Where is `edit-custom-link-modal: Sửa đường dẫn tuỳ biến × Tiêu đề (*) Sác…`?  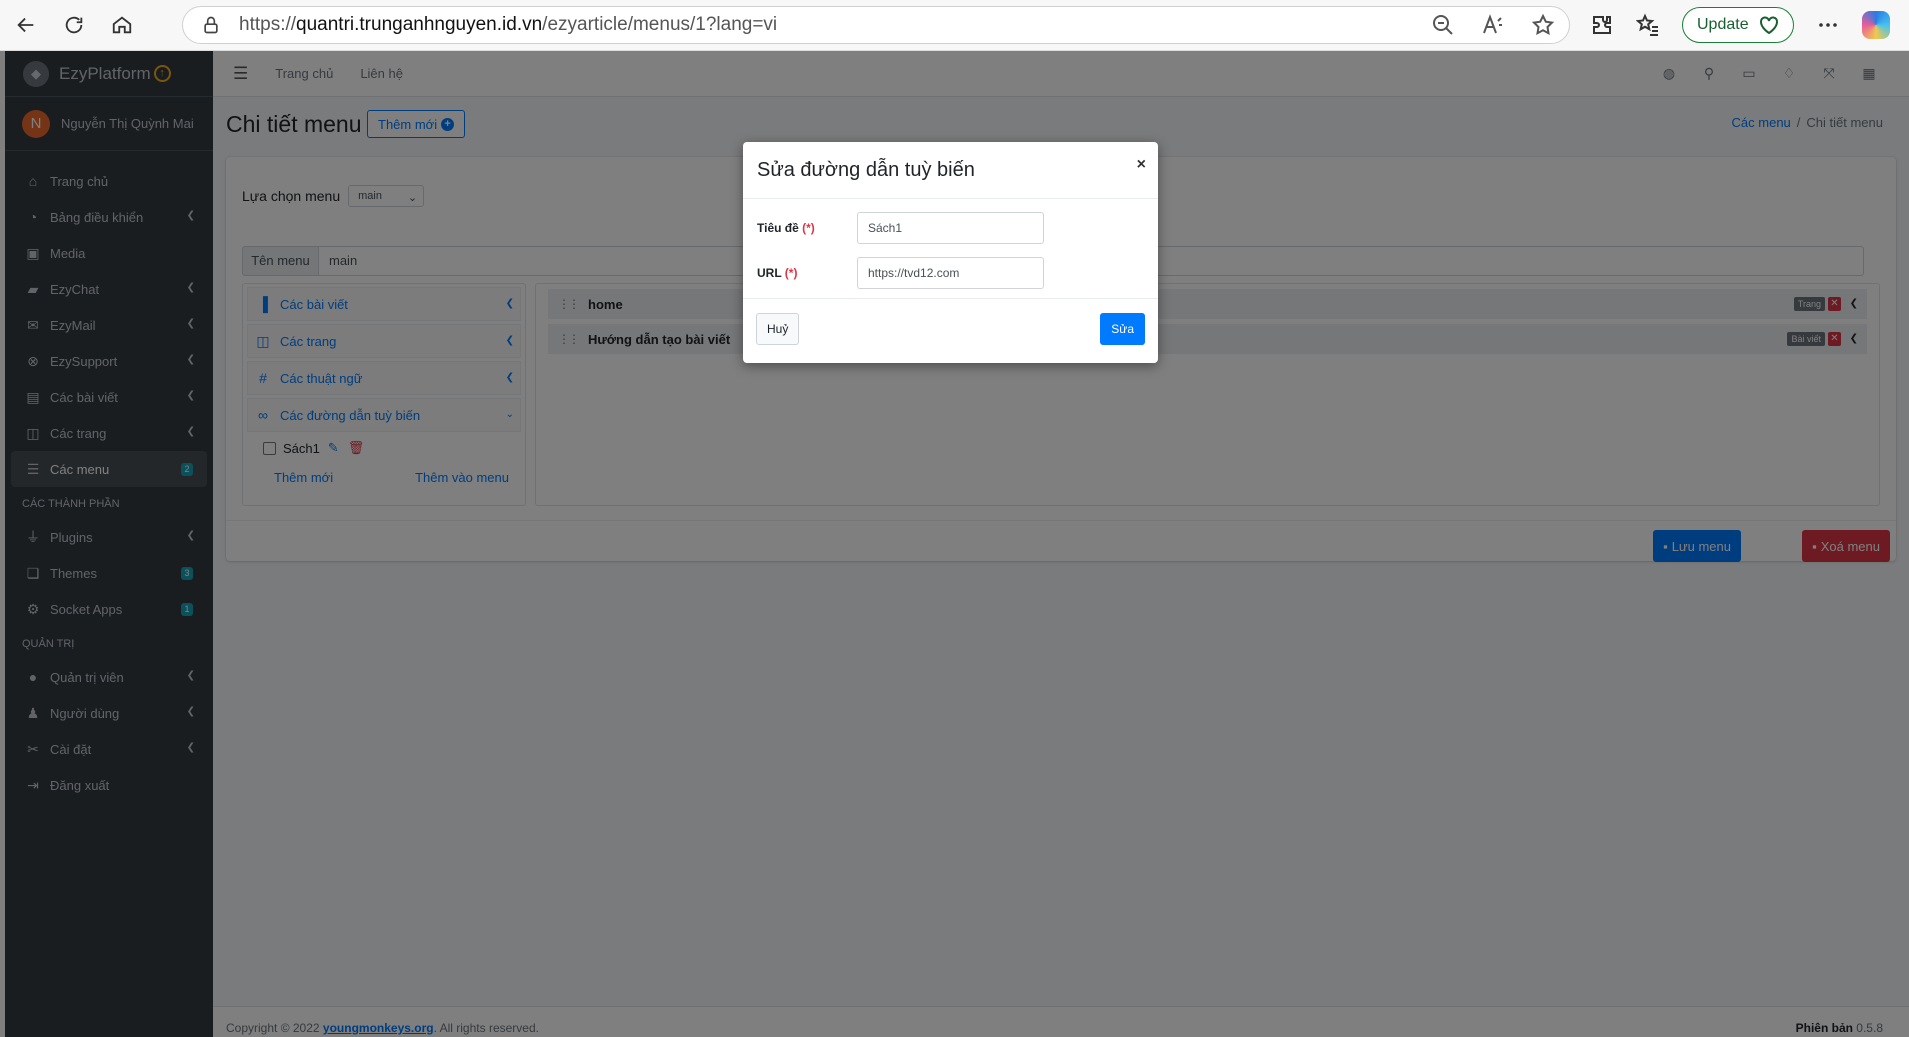 edit-custom-link-modal: Sửa đường dẫn tuỳ biến × Tiêu đề (*) Sác… is located at coordinates (950, 252).